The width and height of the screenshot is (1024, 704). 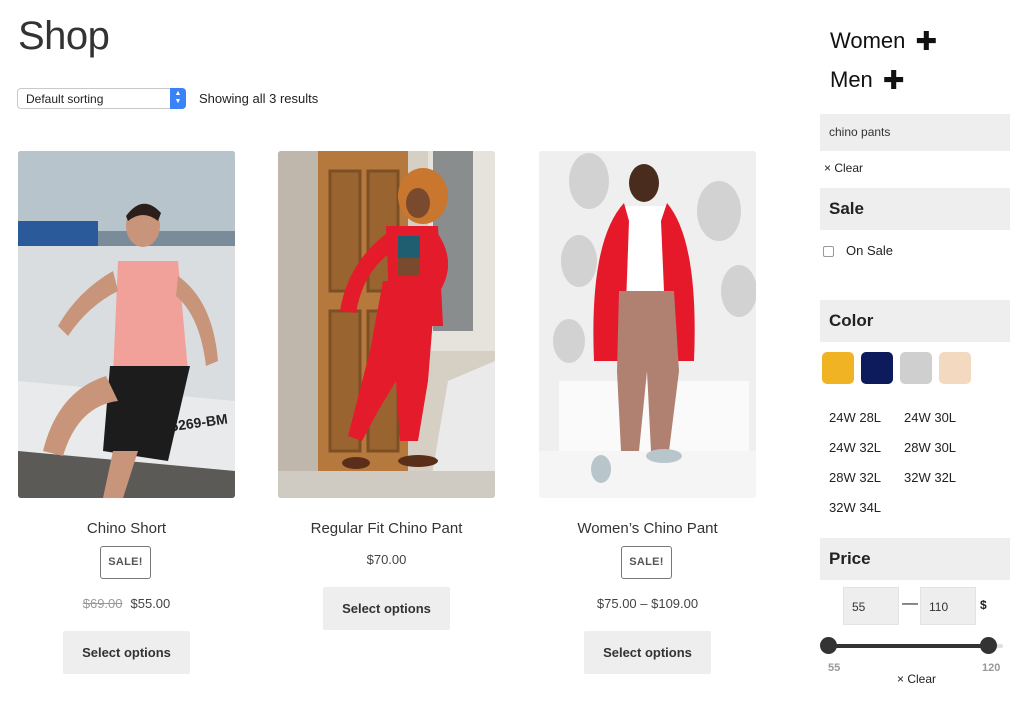 I want to click on product-price: $75.00 – $109.00, so click(x=647, y=603).